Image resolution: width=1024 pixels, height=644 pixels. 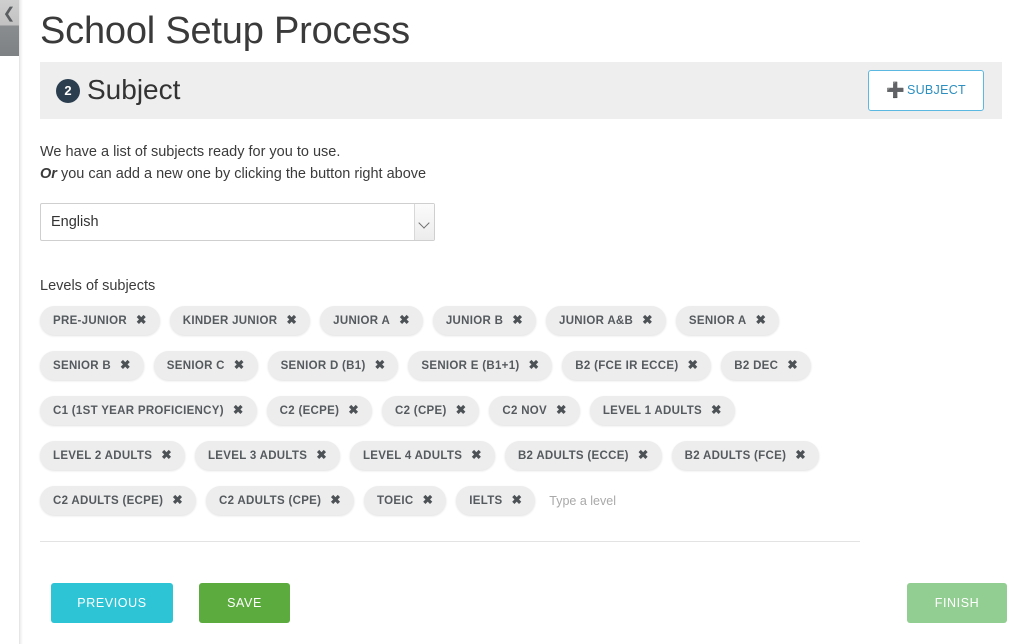 I want to click on level-tag-label: JUNIOR A, so click(x=362, y=320).